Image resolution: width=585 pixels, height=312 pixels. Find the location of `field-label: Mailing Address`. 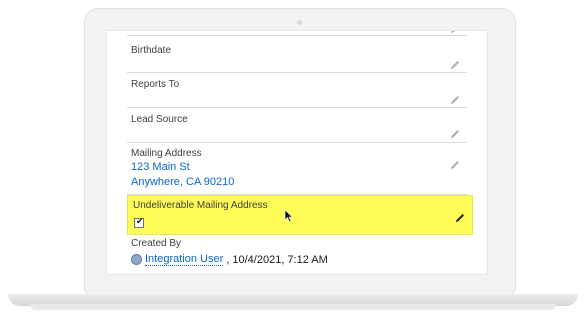

field-label: Mailing Address is located at coordinates (166, 153).